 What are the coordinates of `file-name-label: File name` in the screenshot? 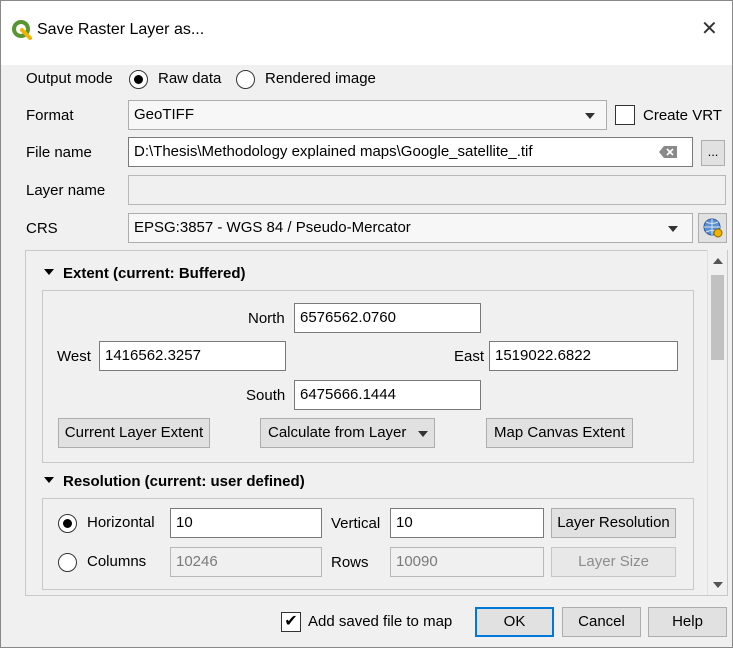 It's located at (59, 152).